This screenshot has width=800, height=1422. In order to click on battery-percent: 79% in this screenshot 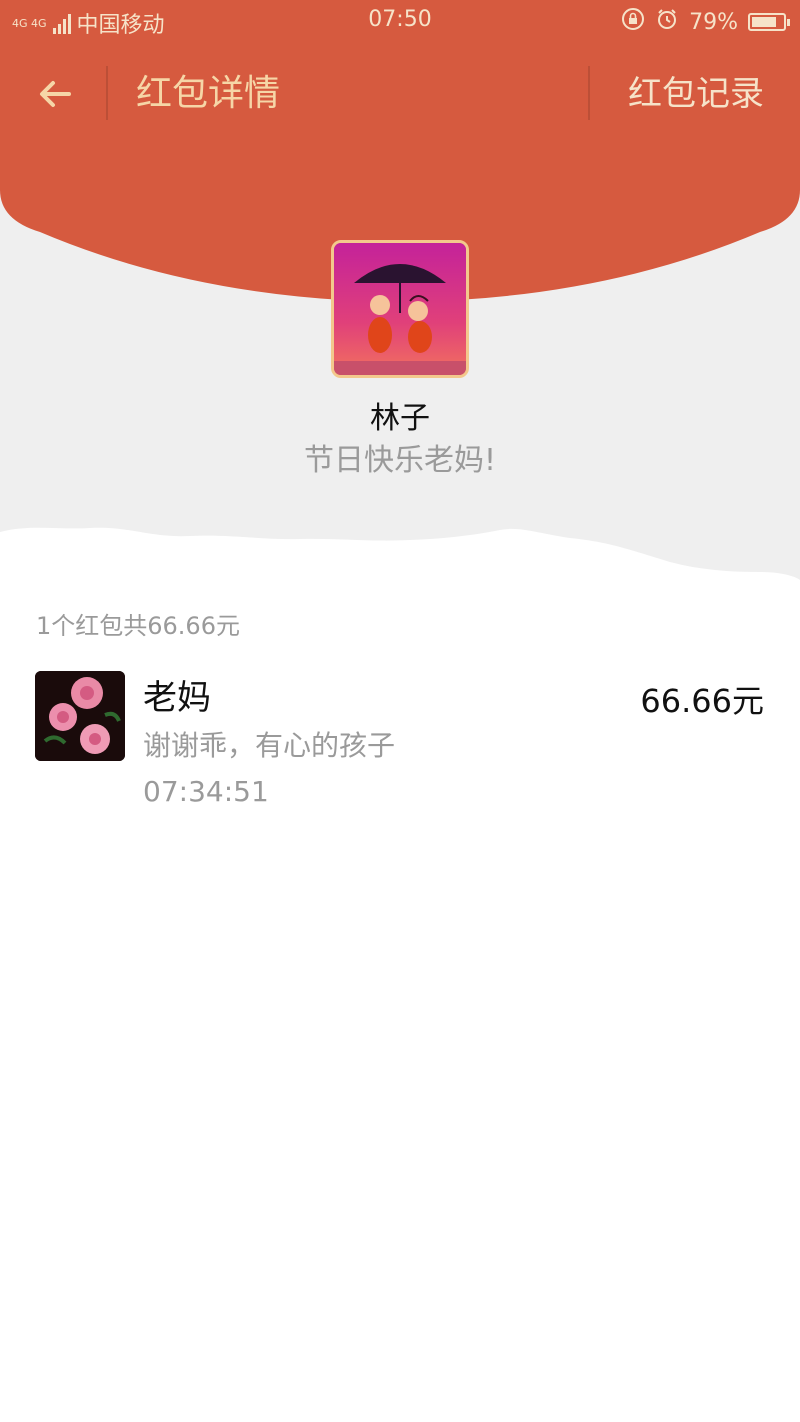, I will do `click(713, 22)`.